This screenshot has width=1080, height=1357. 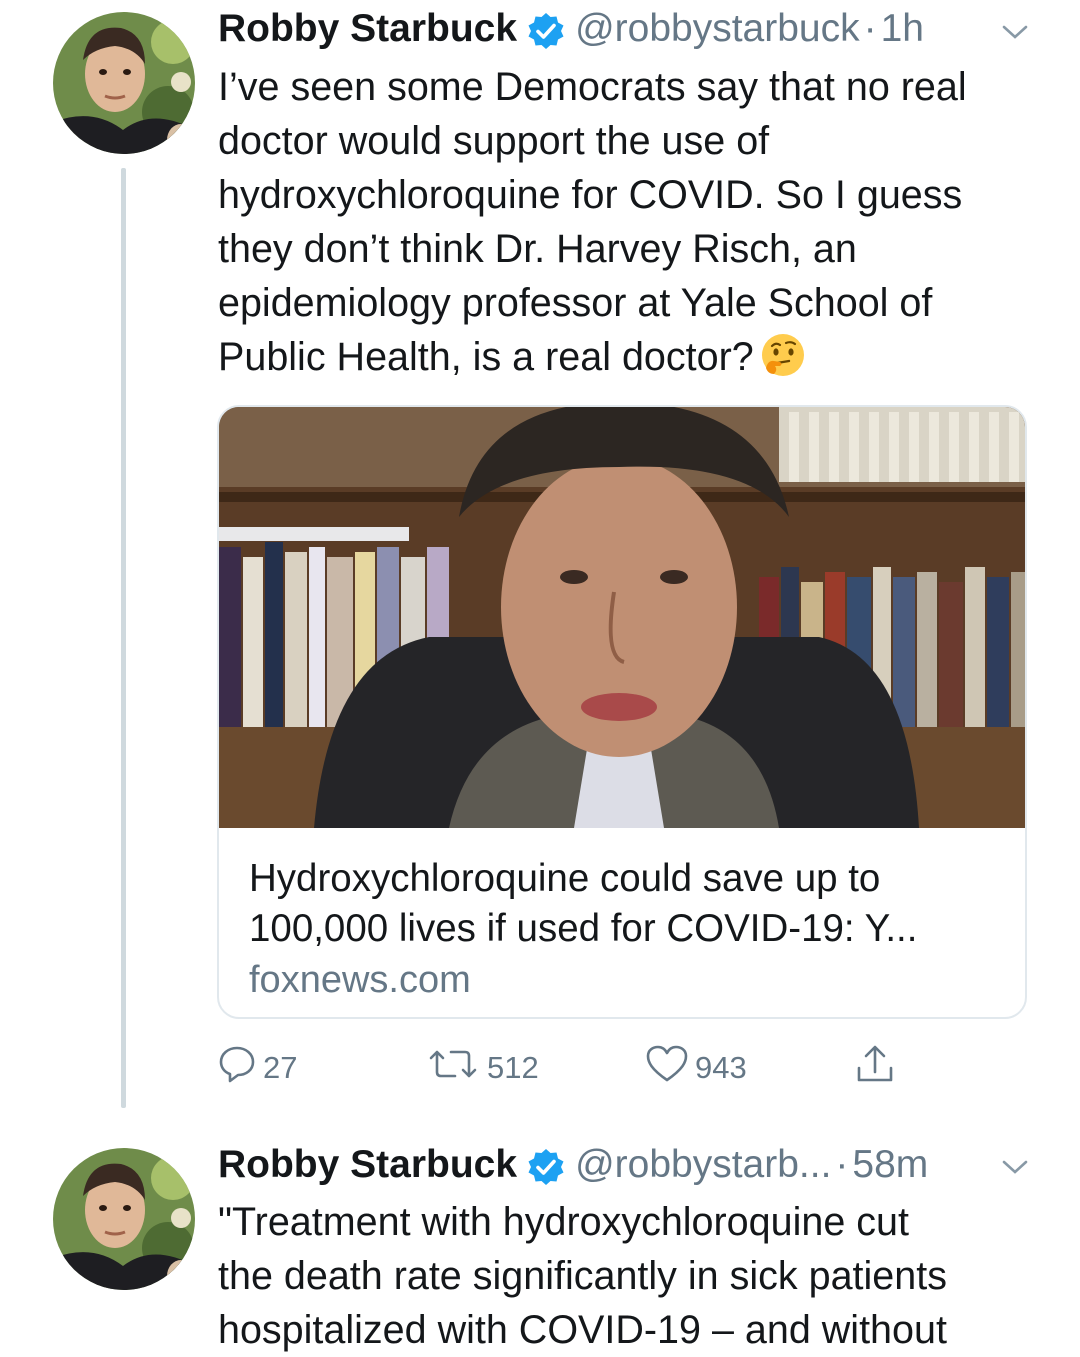 I want to click on tweet-text-line: epidemiology professor at Yale School of, so click(x=575, y=303).